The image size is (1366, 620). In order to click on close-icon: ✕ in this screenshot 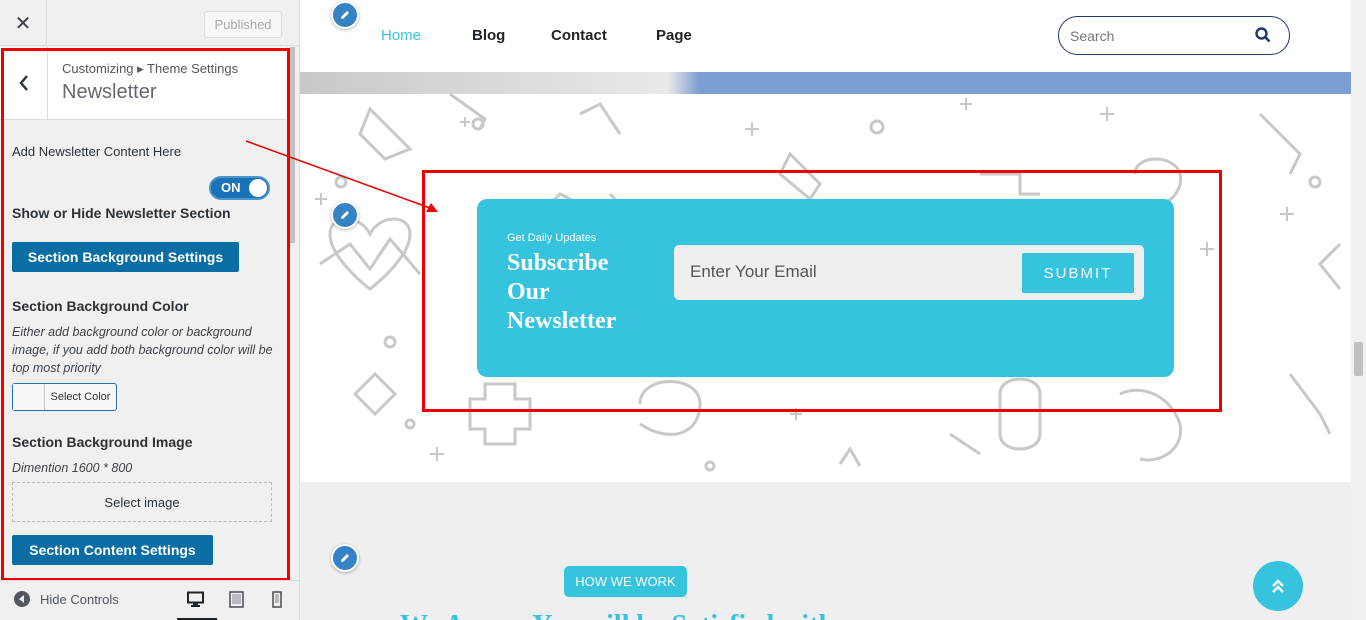, I will do `click(23, 23)`.